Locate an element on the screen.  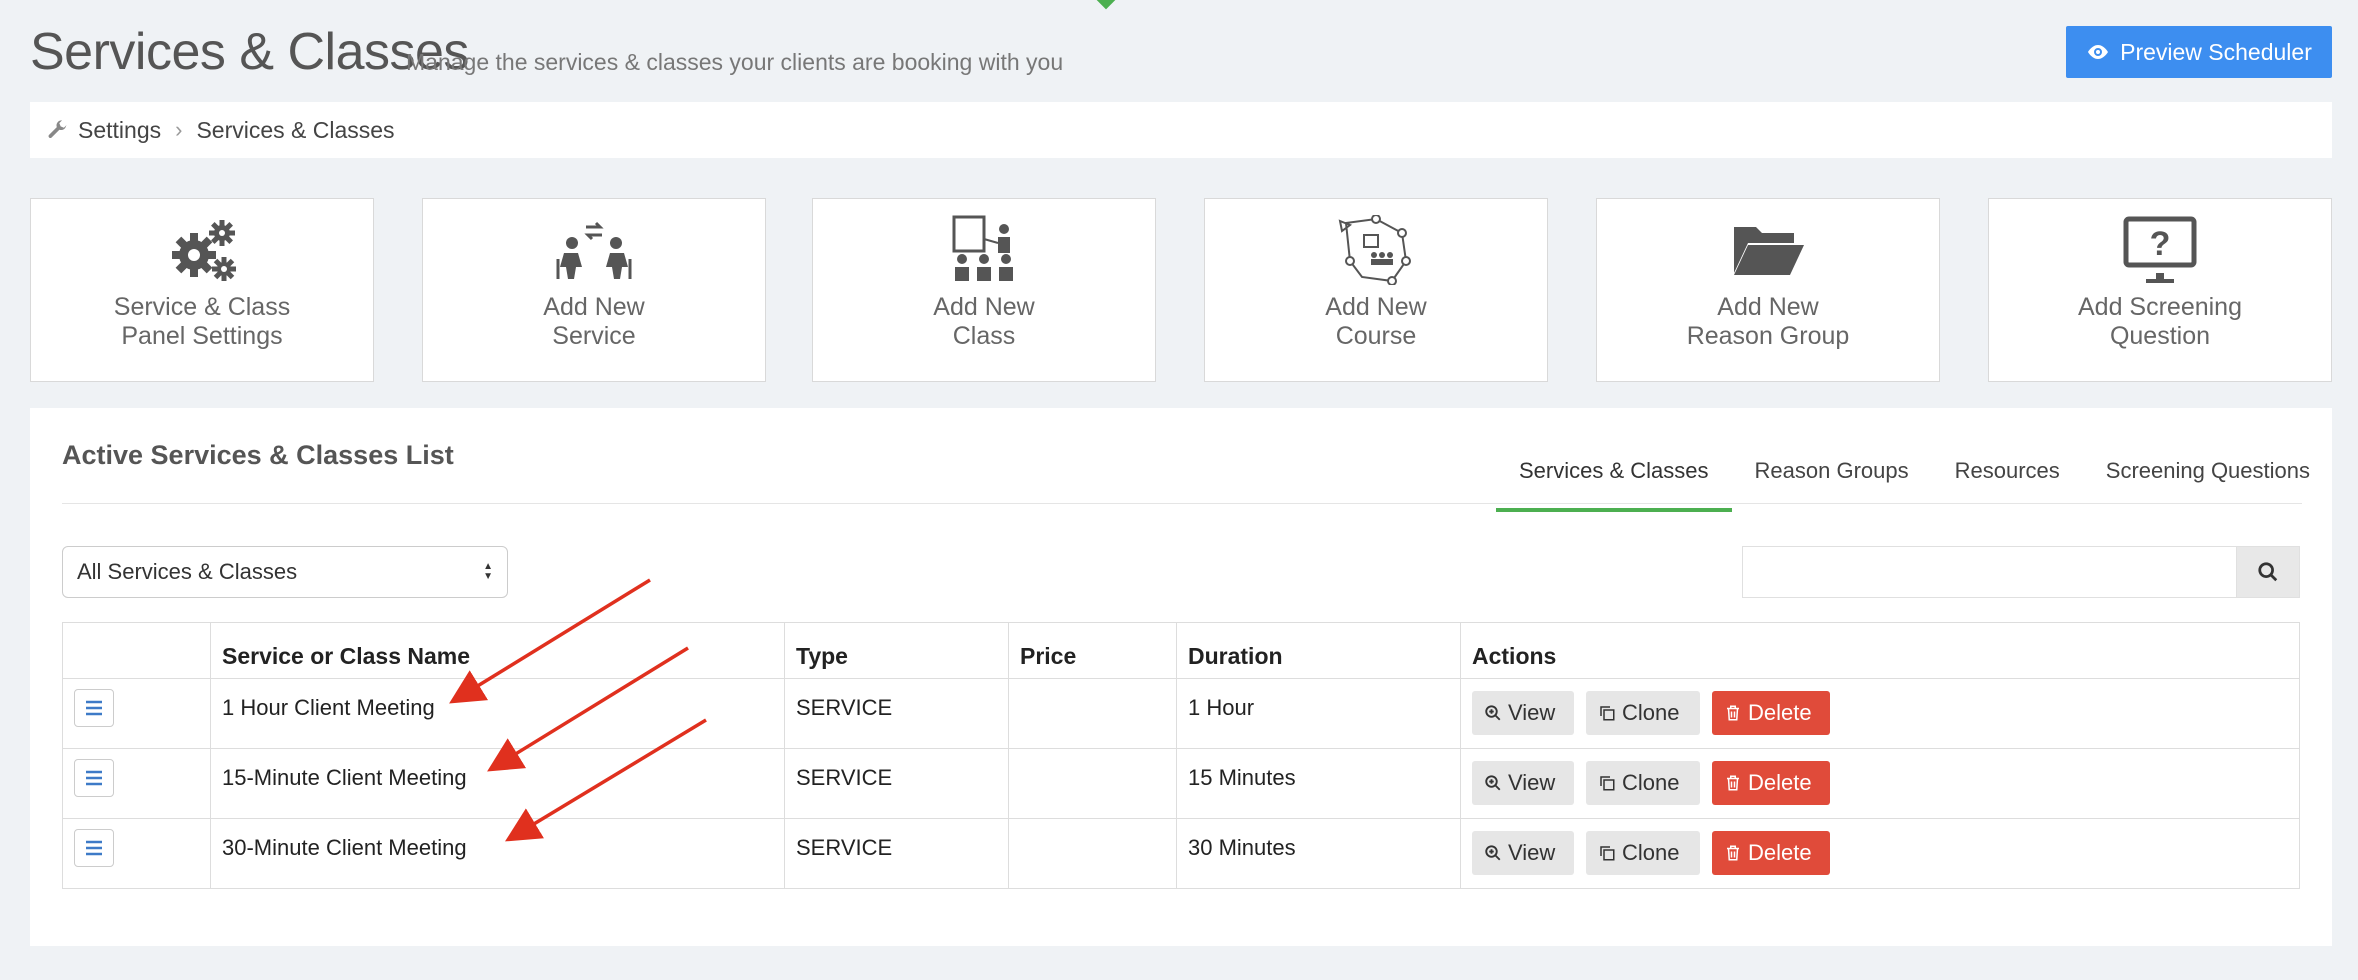
tab-reason-groups: Reason Groups is located at coordinates (1832, 475).